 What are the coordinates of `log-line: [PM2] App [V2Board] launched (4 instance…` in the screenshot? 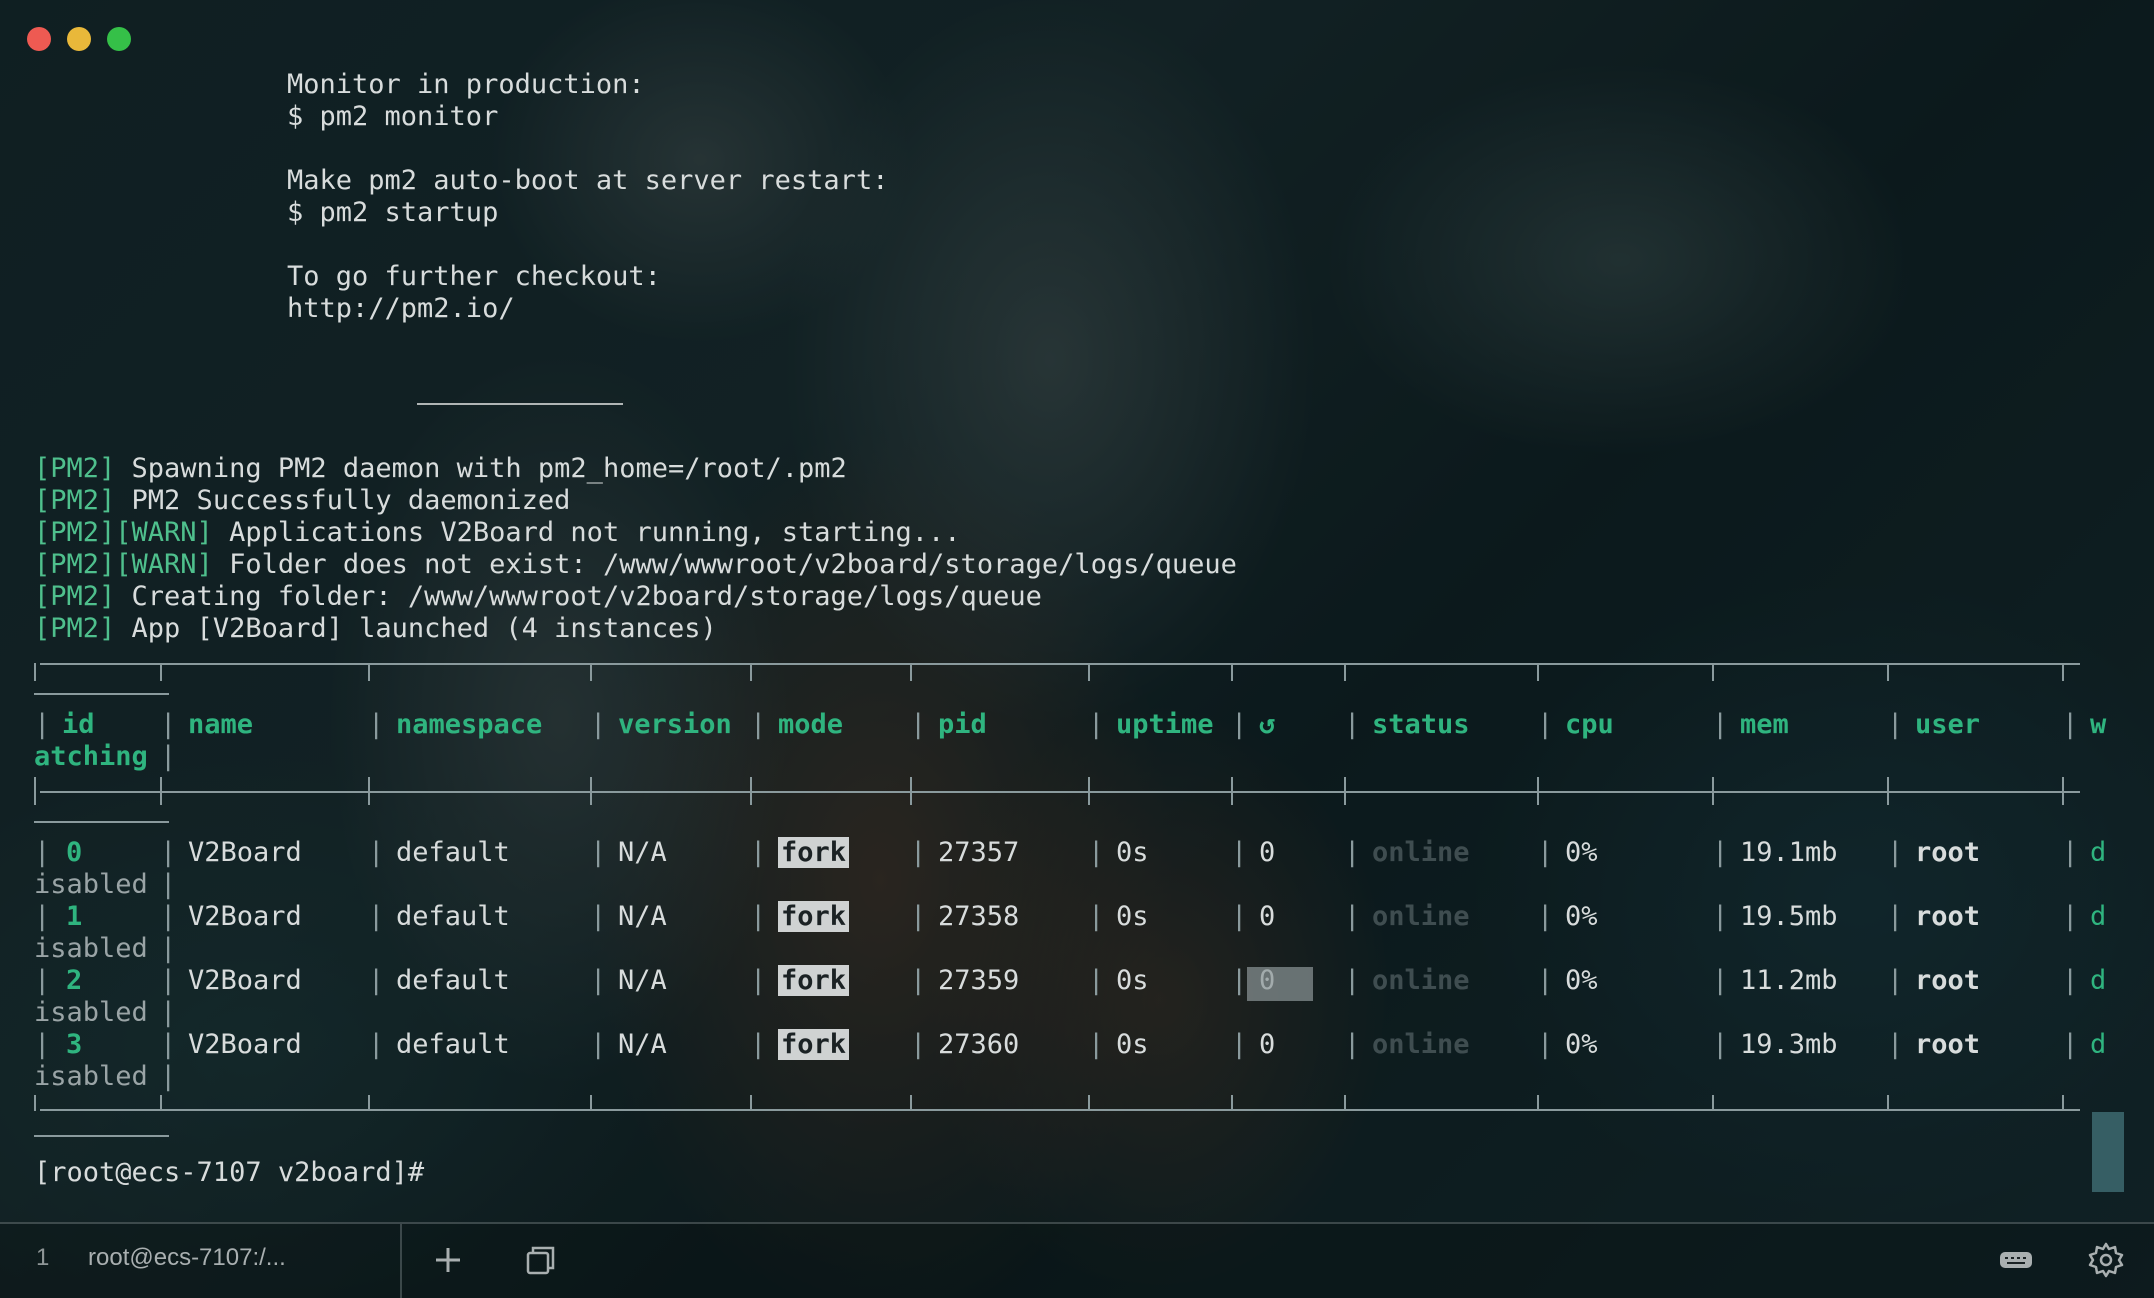 It's located at (375, 629).